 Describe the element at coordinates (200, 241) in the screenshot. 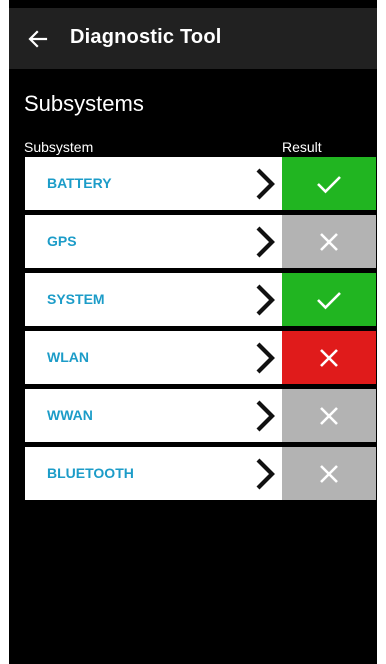

I see `subsystem-row-gps: GPS` at that location.